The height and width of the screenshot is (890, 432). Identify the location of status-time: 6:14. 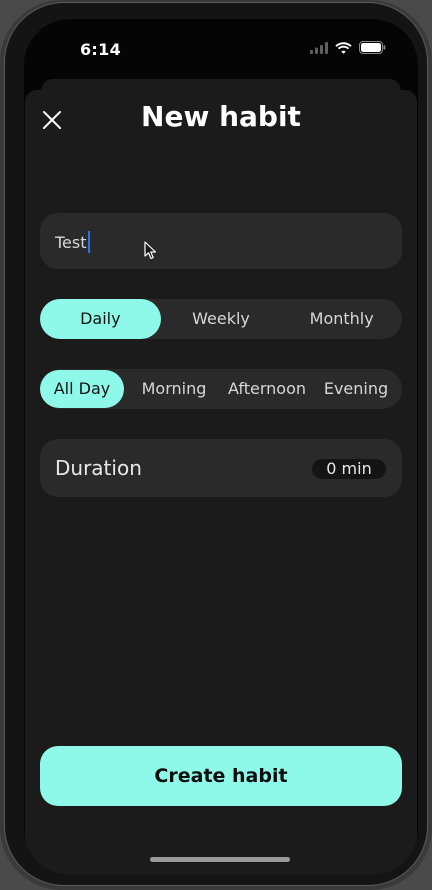
(100, 49).